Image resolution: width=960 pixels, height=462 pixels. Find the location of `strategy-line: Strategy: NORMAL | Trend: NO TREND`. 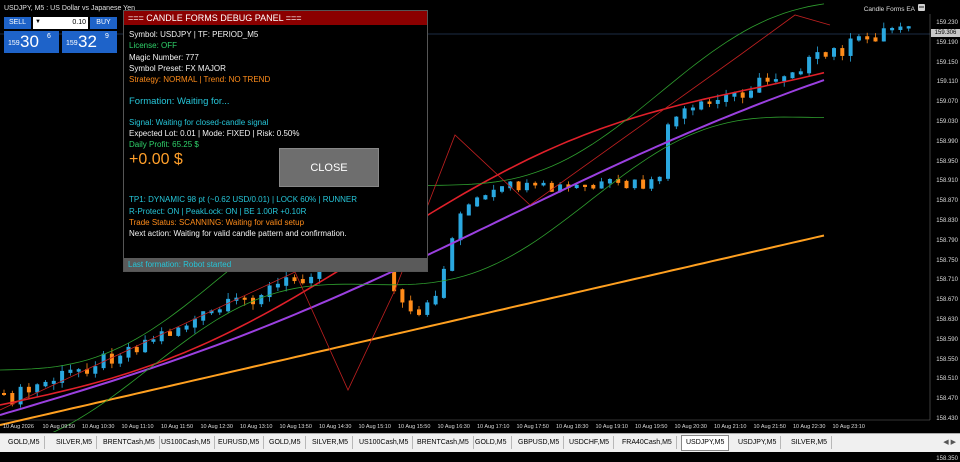

strategy-line: Strategy: NORMAL | Trend: NO TREND is located at coordinates (200, 79).